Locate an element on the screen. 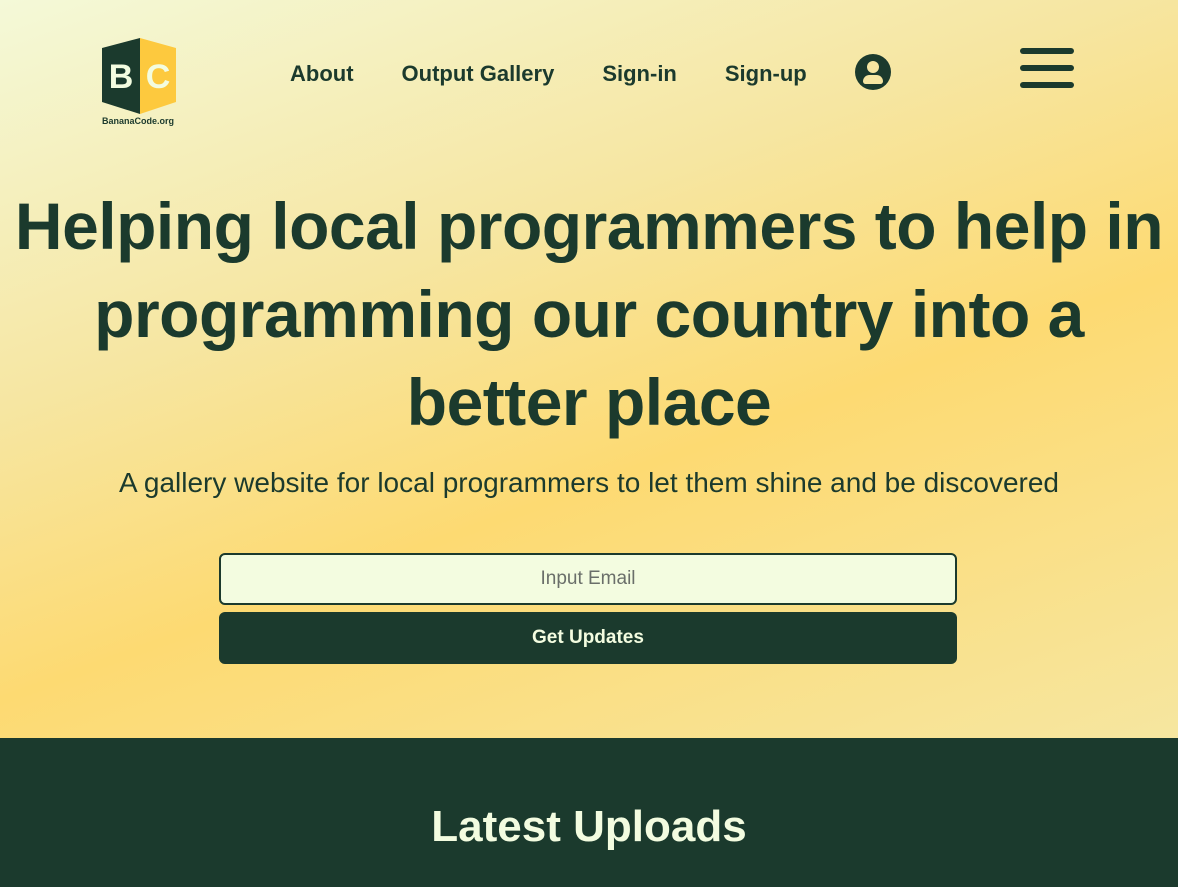  nav-about: About is located at coordinates (322, 74).